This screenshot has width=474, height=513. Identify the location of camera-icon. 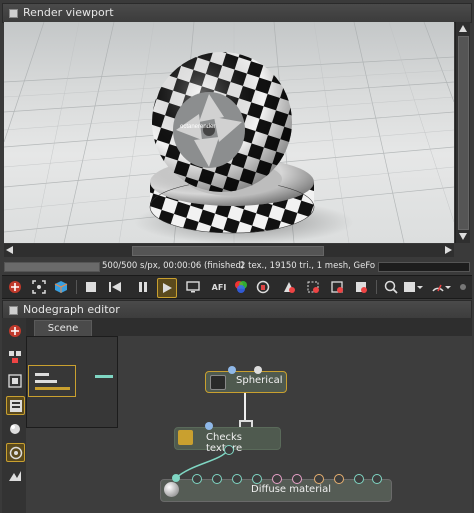
(391, 287).